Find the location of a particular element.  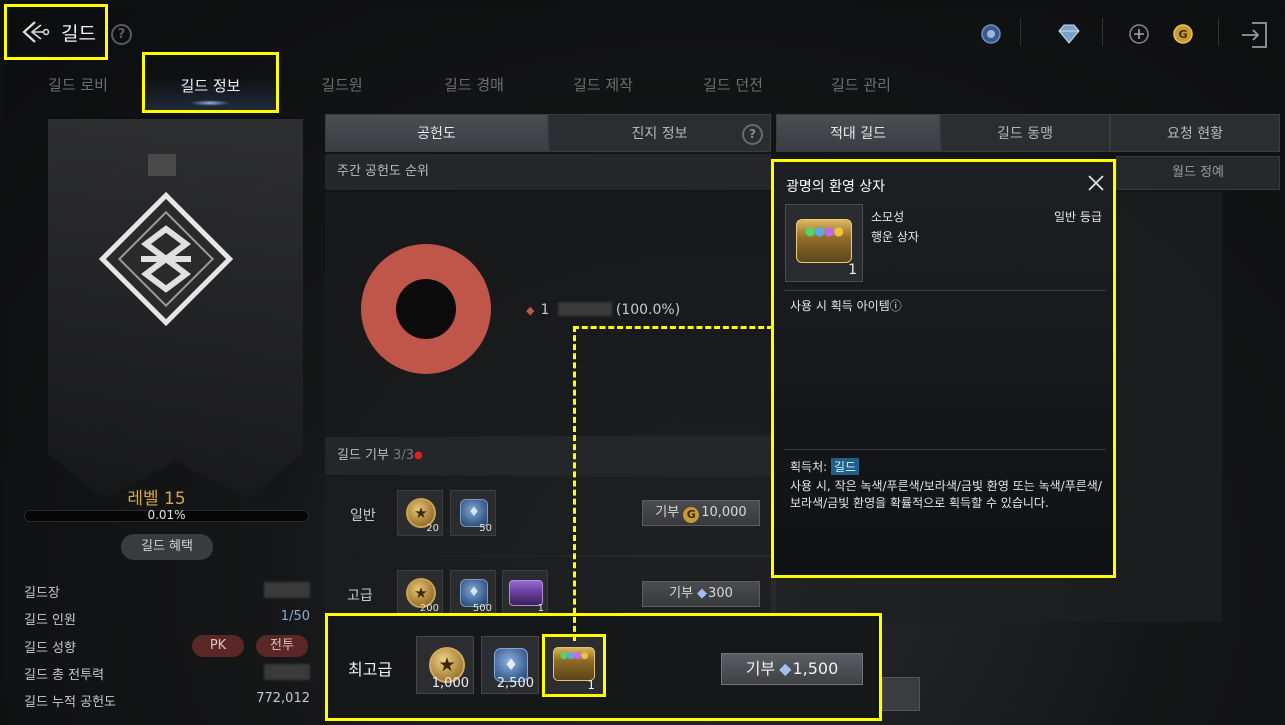

pk-badge: PK is located at coordinates (218, 646).